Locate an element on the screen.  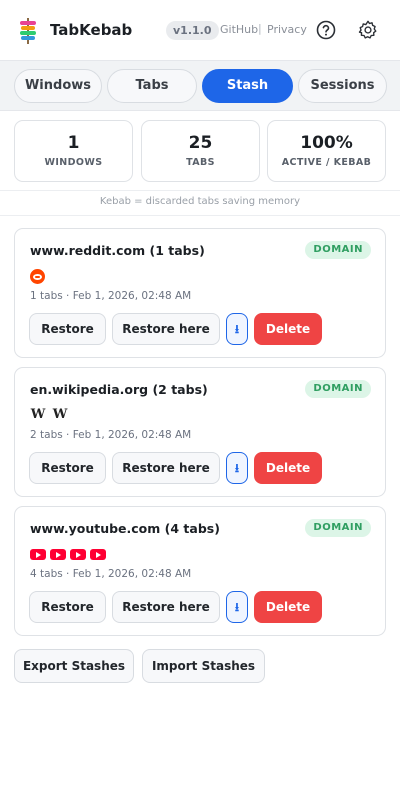
stat-windows: 1 WINDOWS is located at coordinates (73, 151).